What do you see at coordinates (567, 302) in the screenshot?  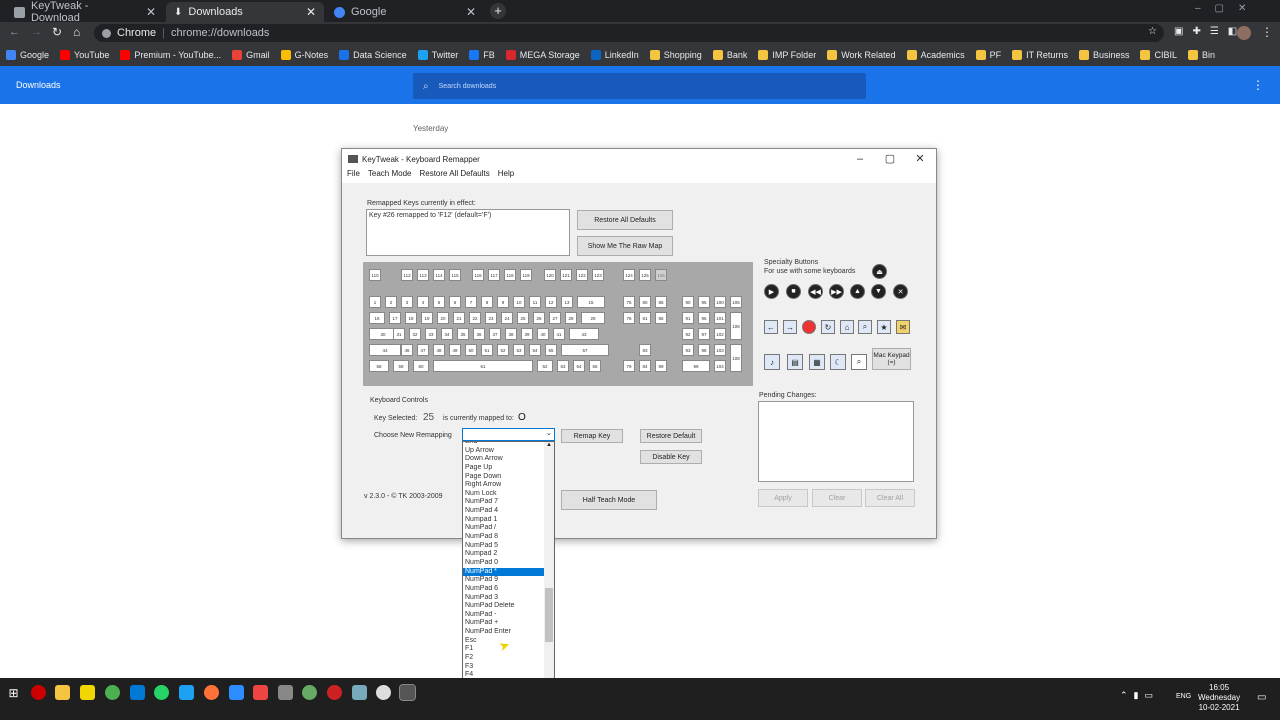 I see `key-13: 13` at bounding box center [567, 302].